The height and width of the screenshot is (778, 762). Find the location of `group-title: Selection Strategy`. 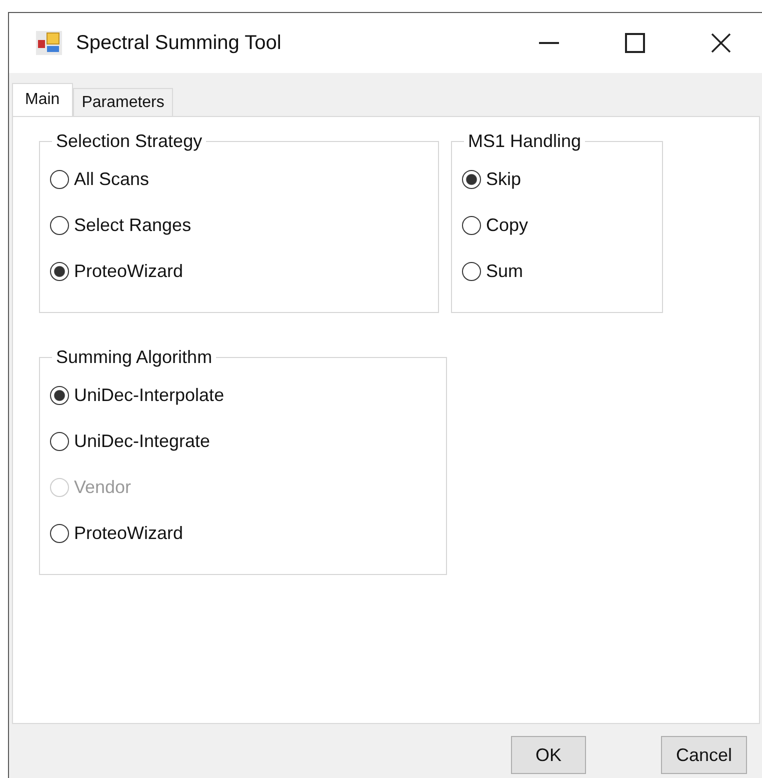

group-title: Selection Strategy is located at coordinates (129, 141).